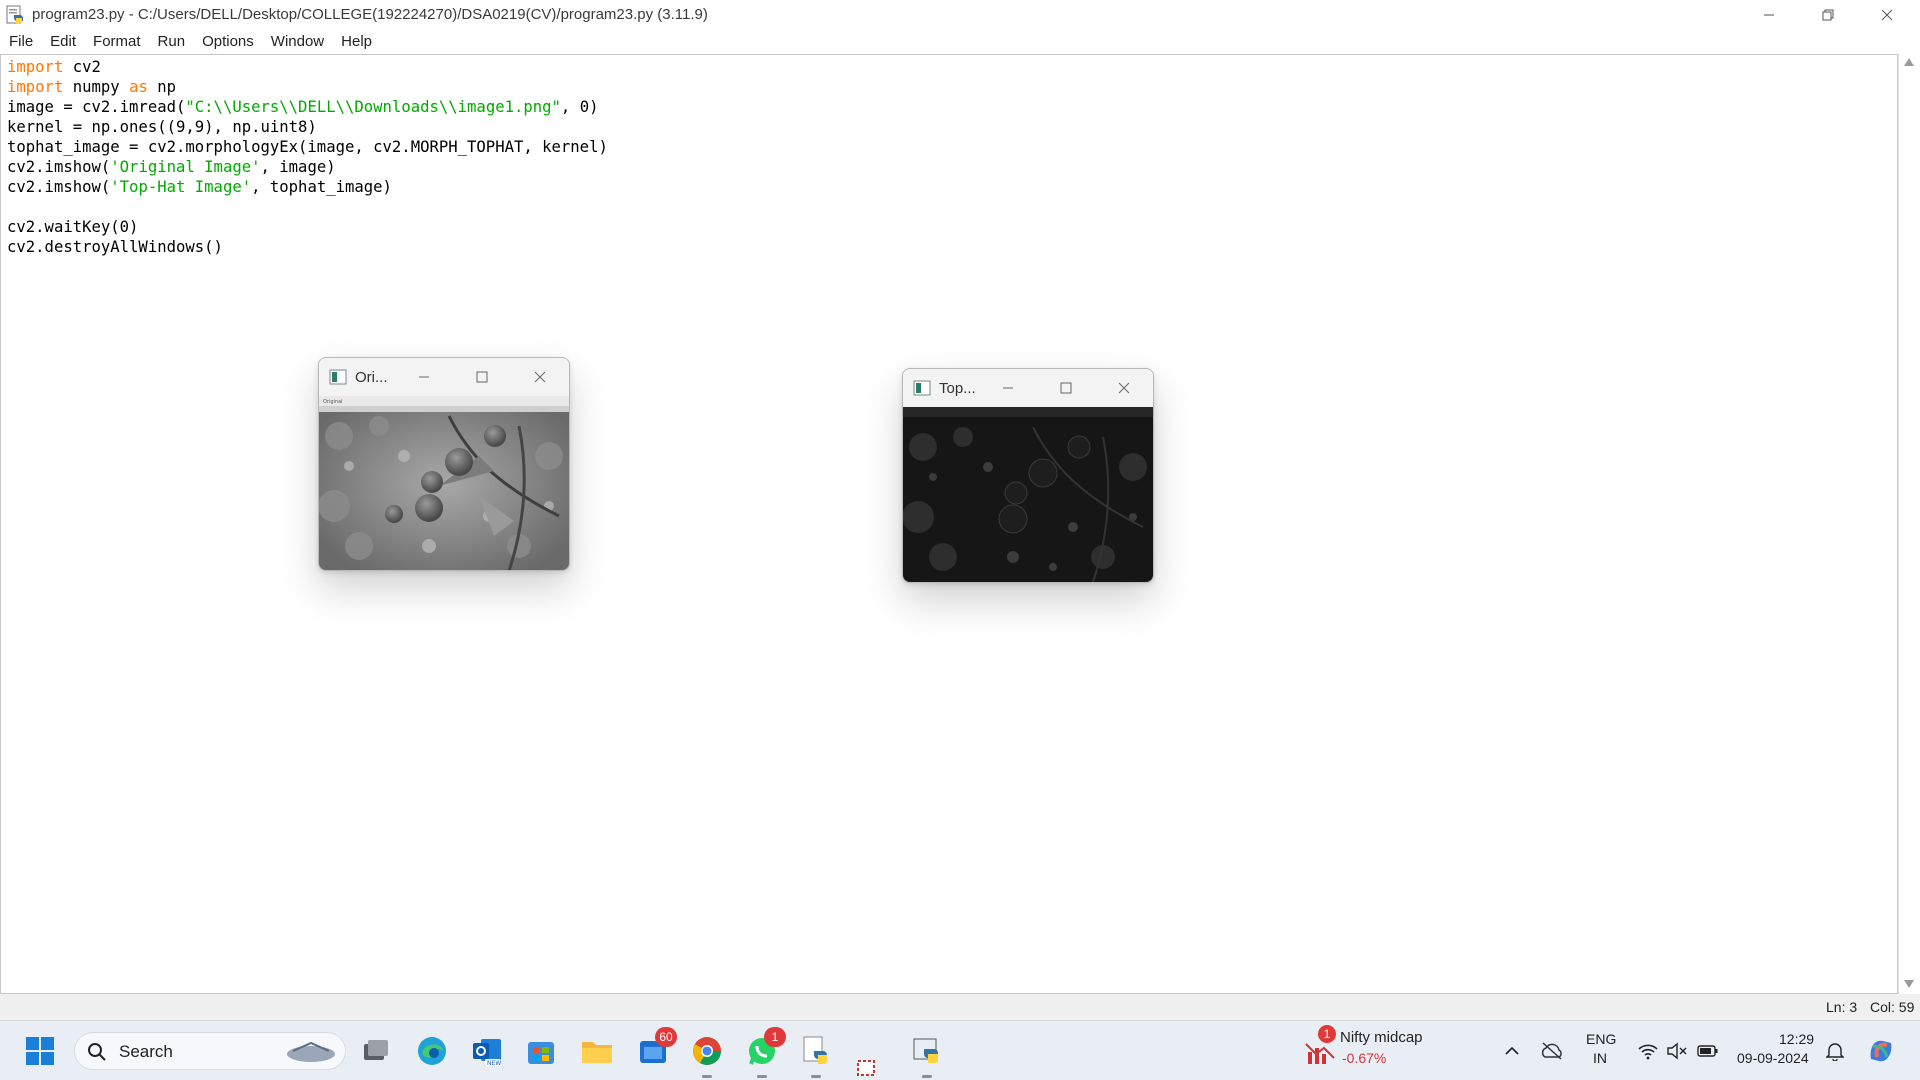 The height and width of the screenshot is (1080, 1920). What do you see at coordinates (1887, 14) in the screenshot?
I see `close-button` at bounding box center [1887, 14].